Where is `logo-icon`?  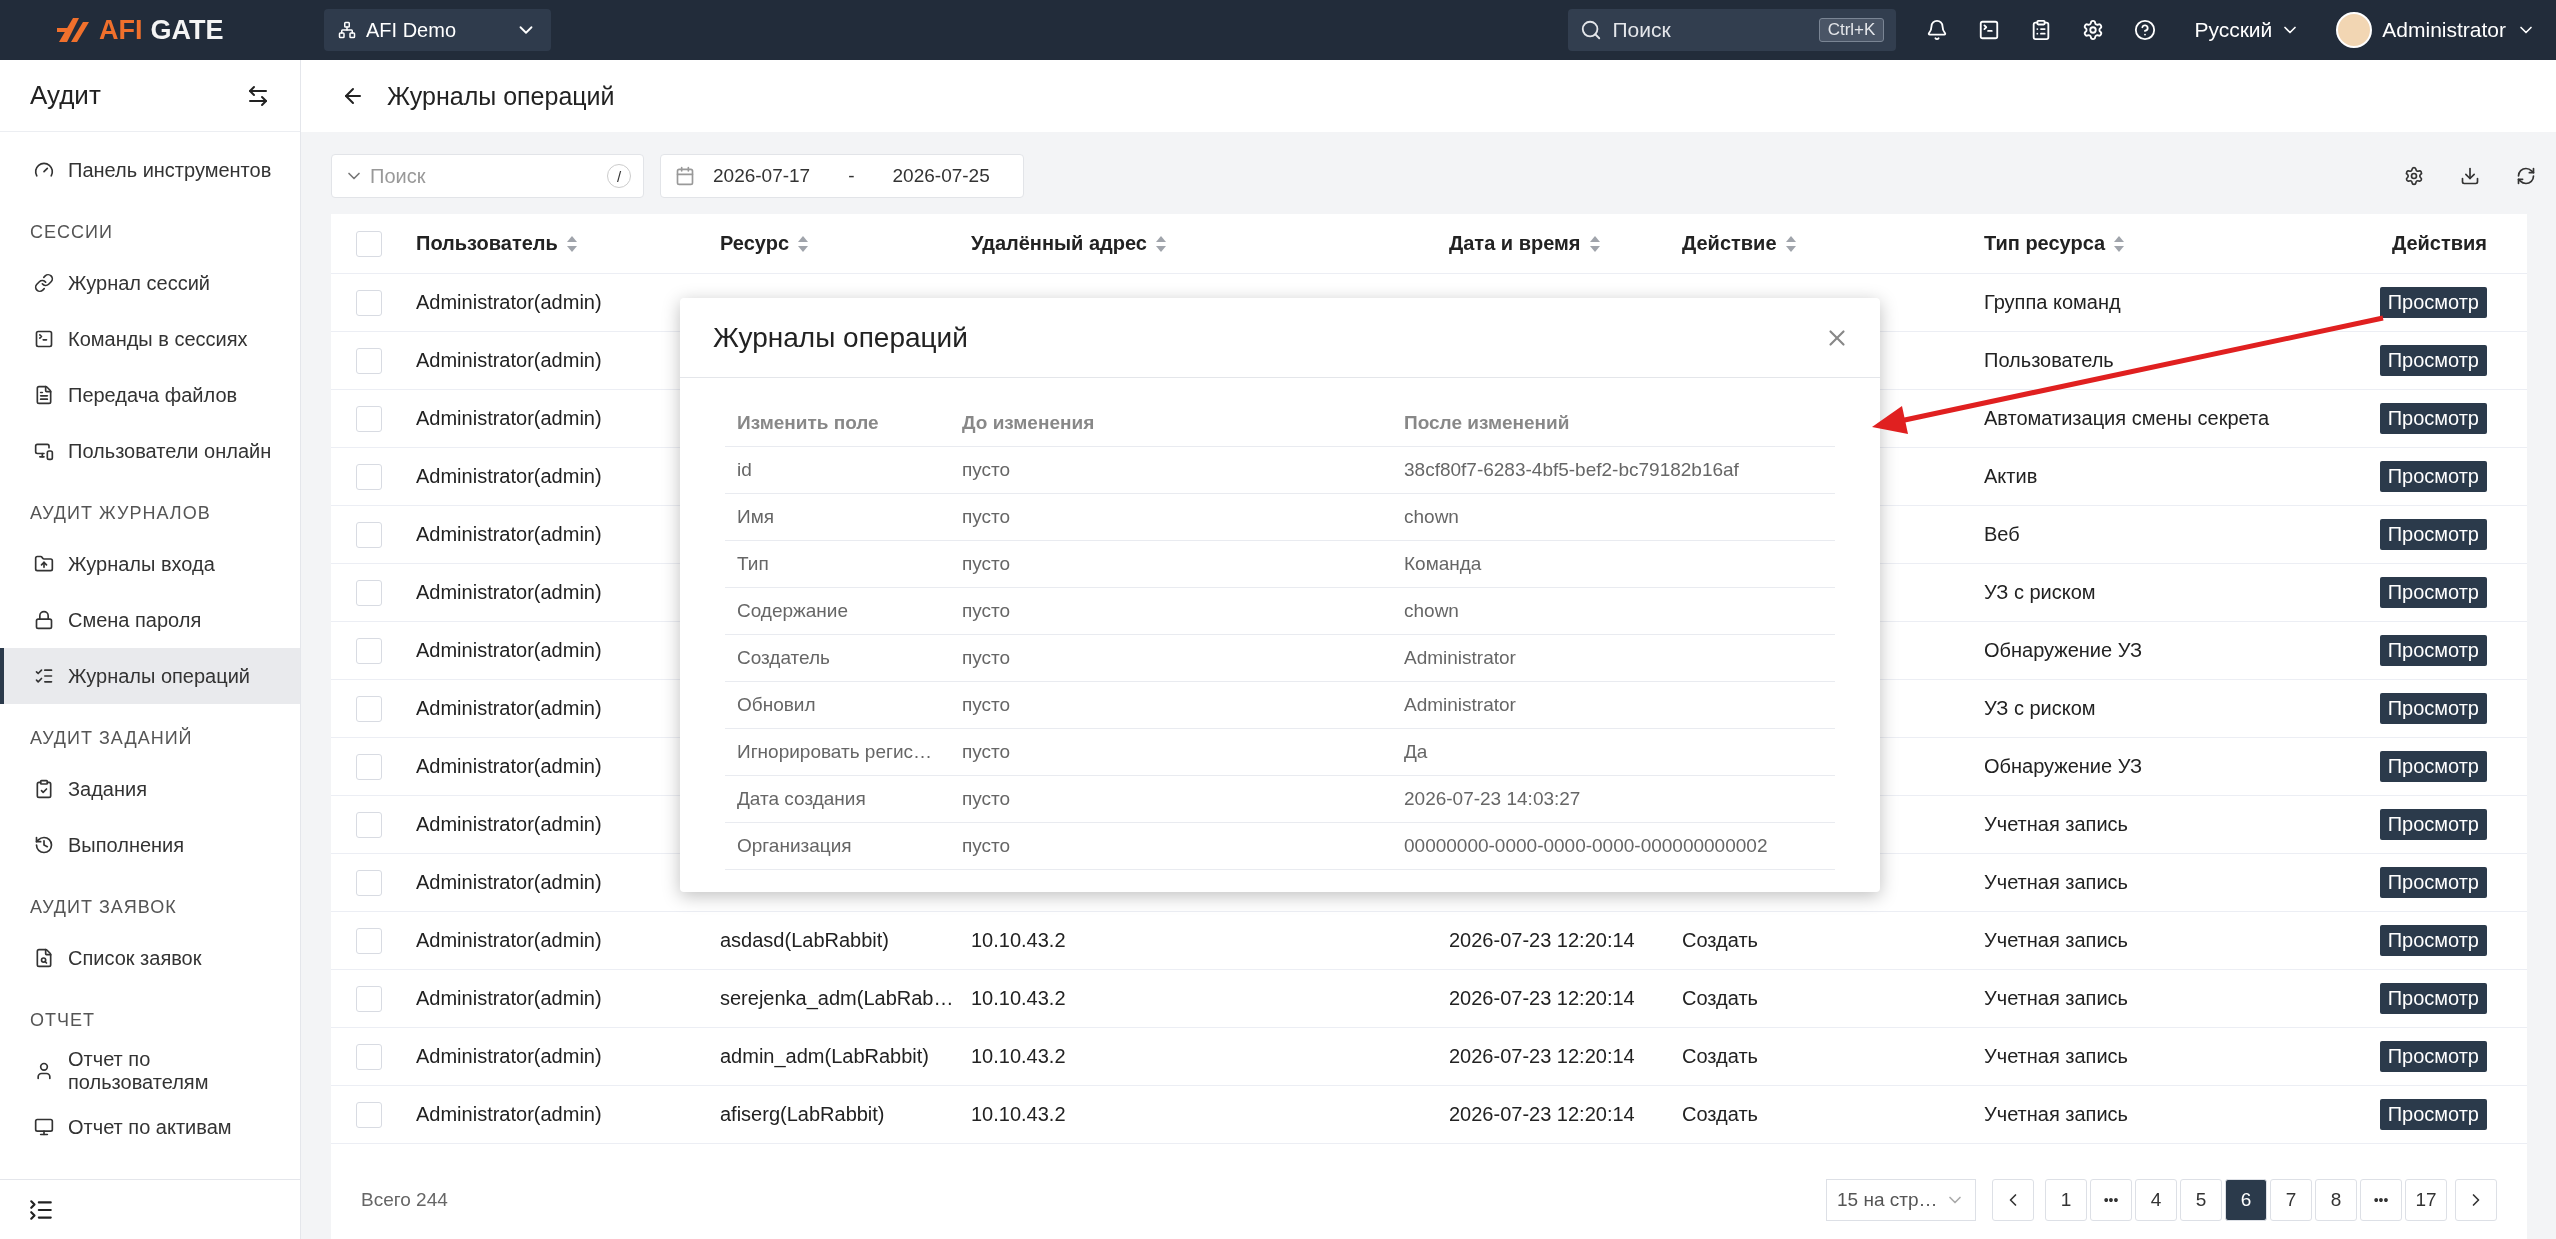
logo-icon is located at coordinates (74, 30).